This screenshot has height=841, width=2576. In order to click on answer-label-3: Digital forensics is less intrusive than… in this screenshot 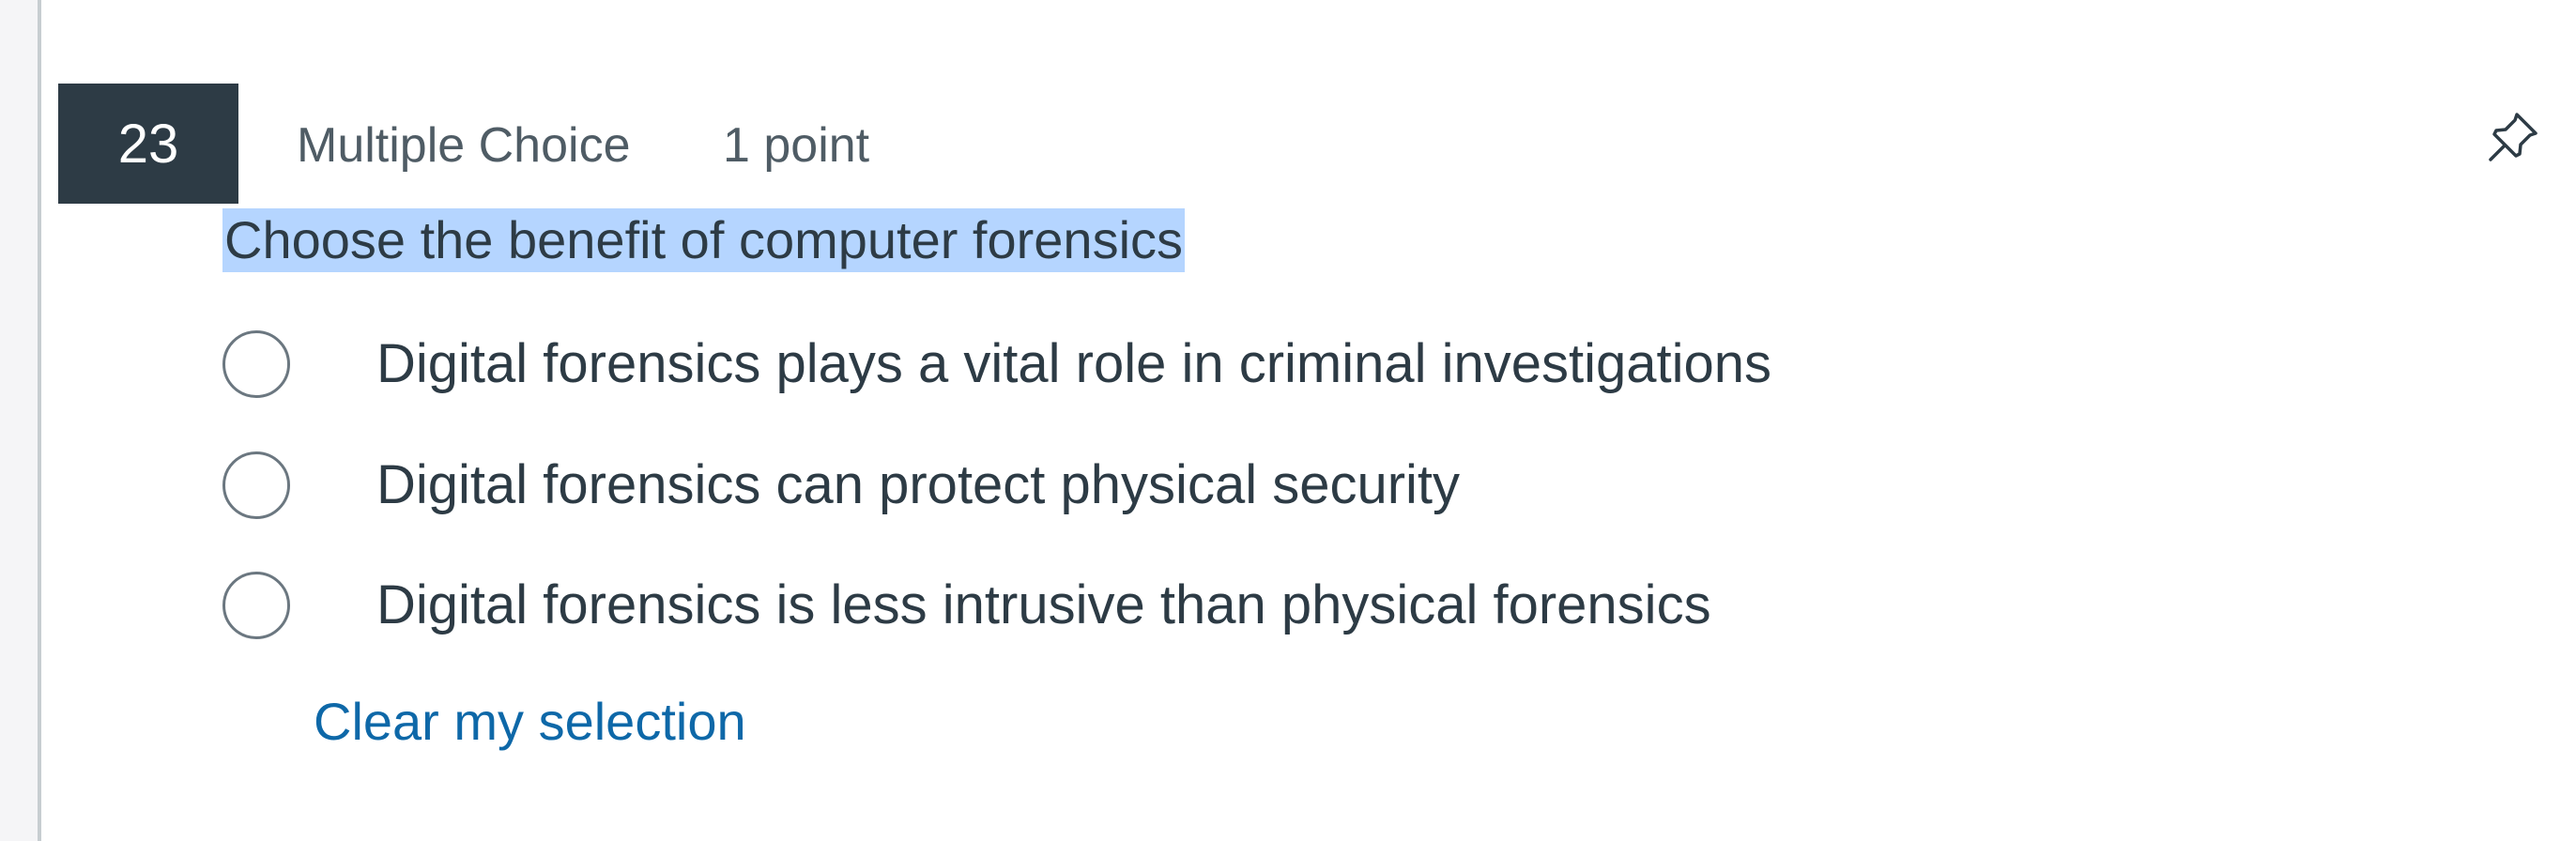, I will do `click(1043, 604)`.